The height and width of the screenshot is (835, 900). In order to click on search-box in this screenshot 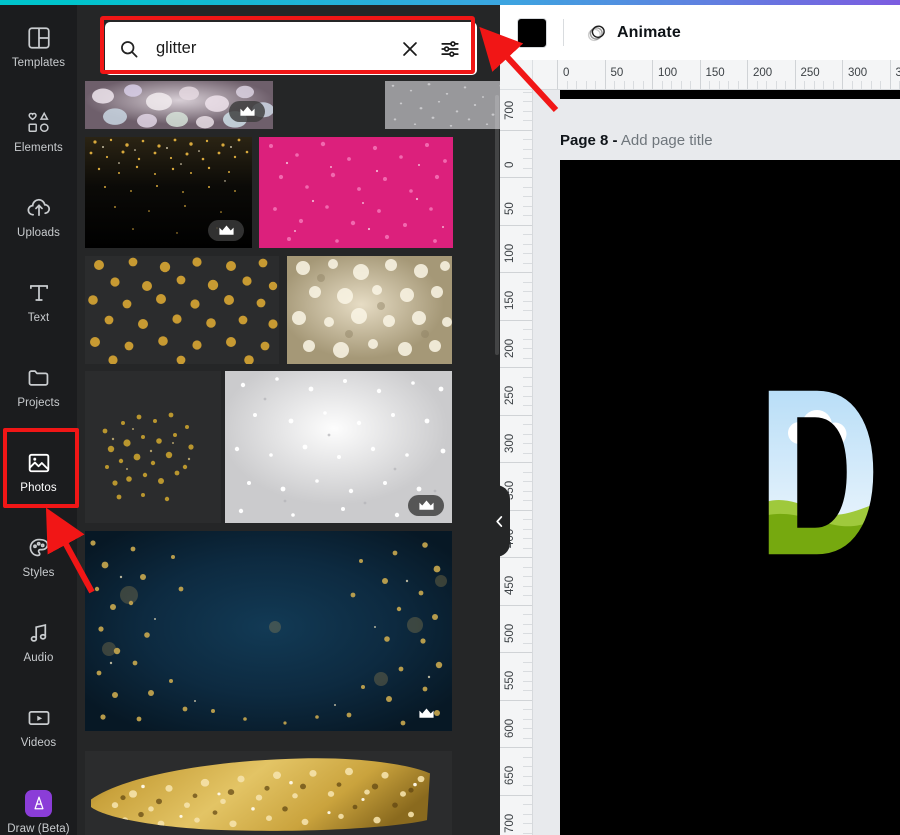, I will do `click(291, 48)`.